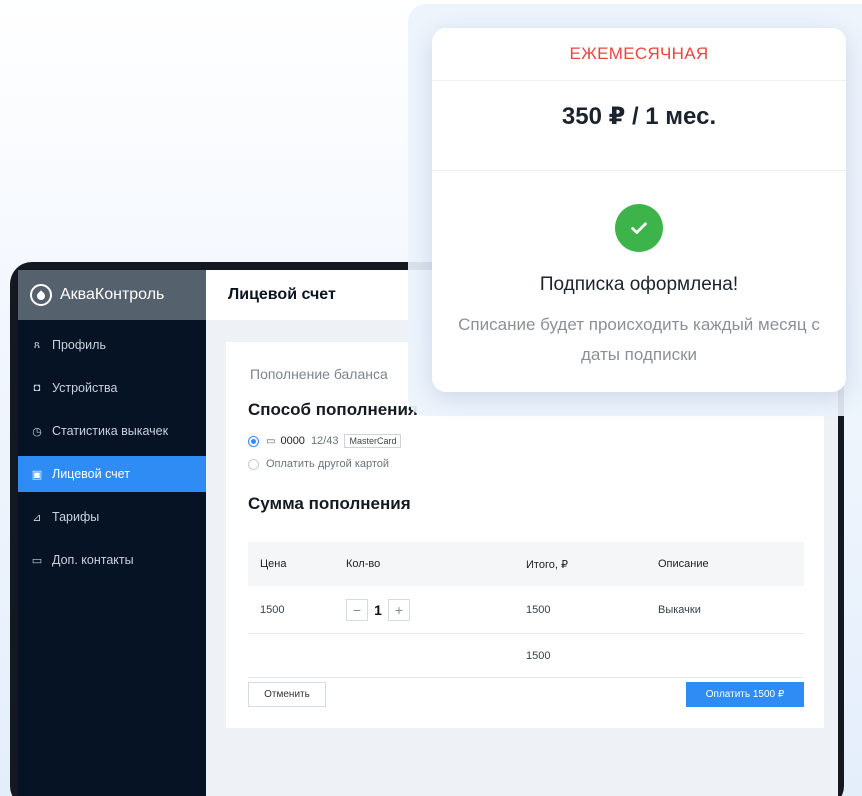  I want to click on saved-card-radio, so click(253, 441).